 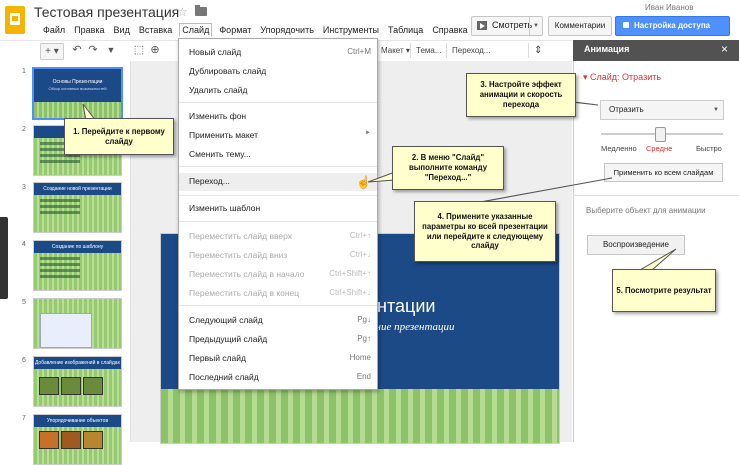 What do you see at coordinates (626, 25) in the screenshot?
I see `lock-icon` at bounding box center [626, 25].